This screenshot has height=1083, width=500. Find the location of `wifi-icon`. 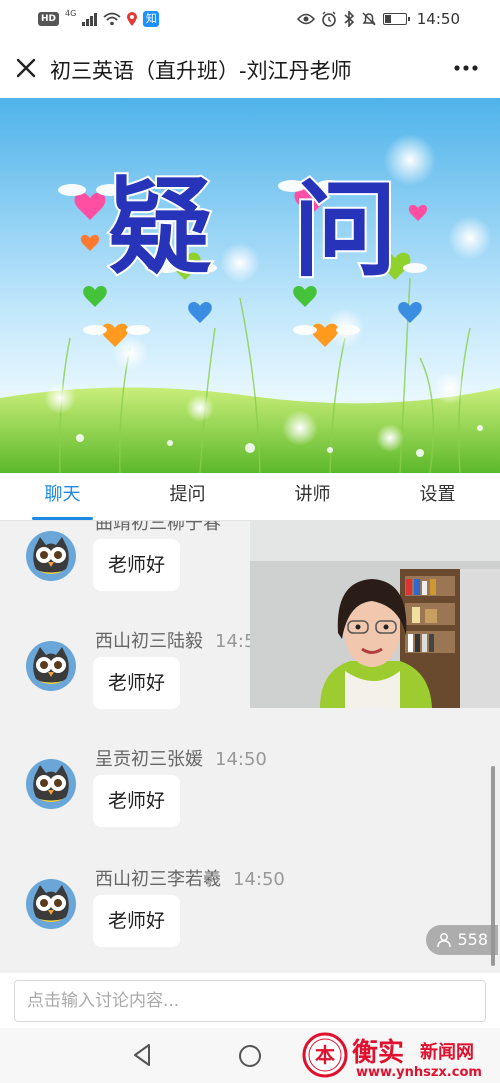

wifi-icon is located at coordinates (112, 19).